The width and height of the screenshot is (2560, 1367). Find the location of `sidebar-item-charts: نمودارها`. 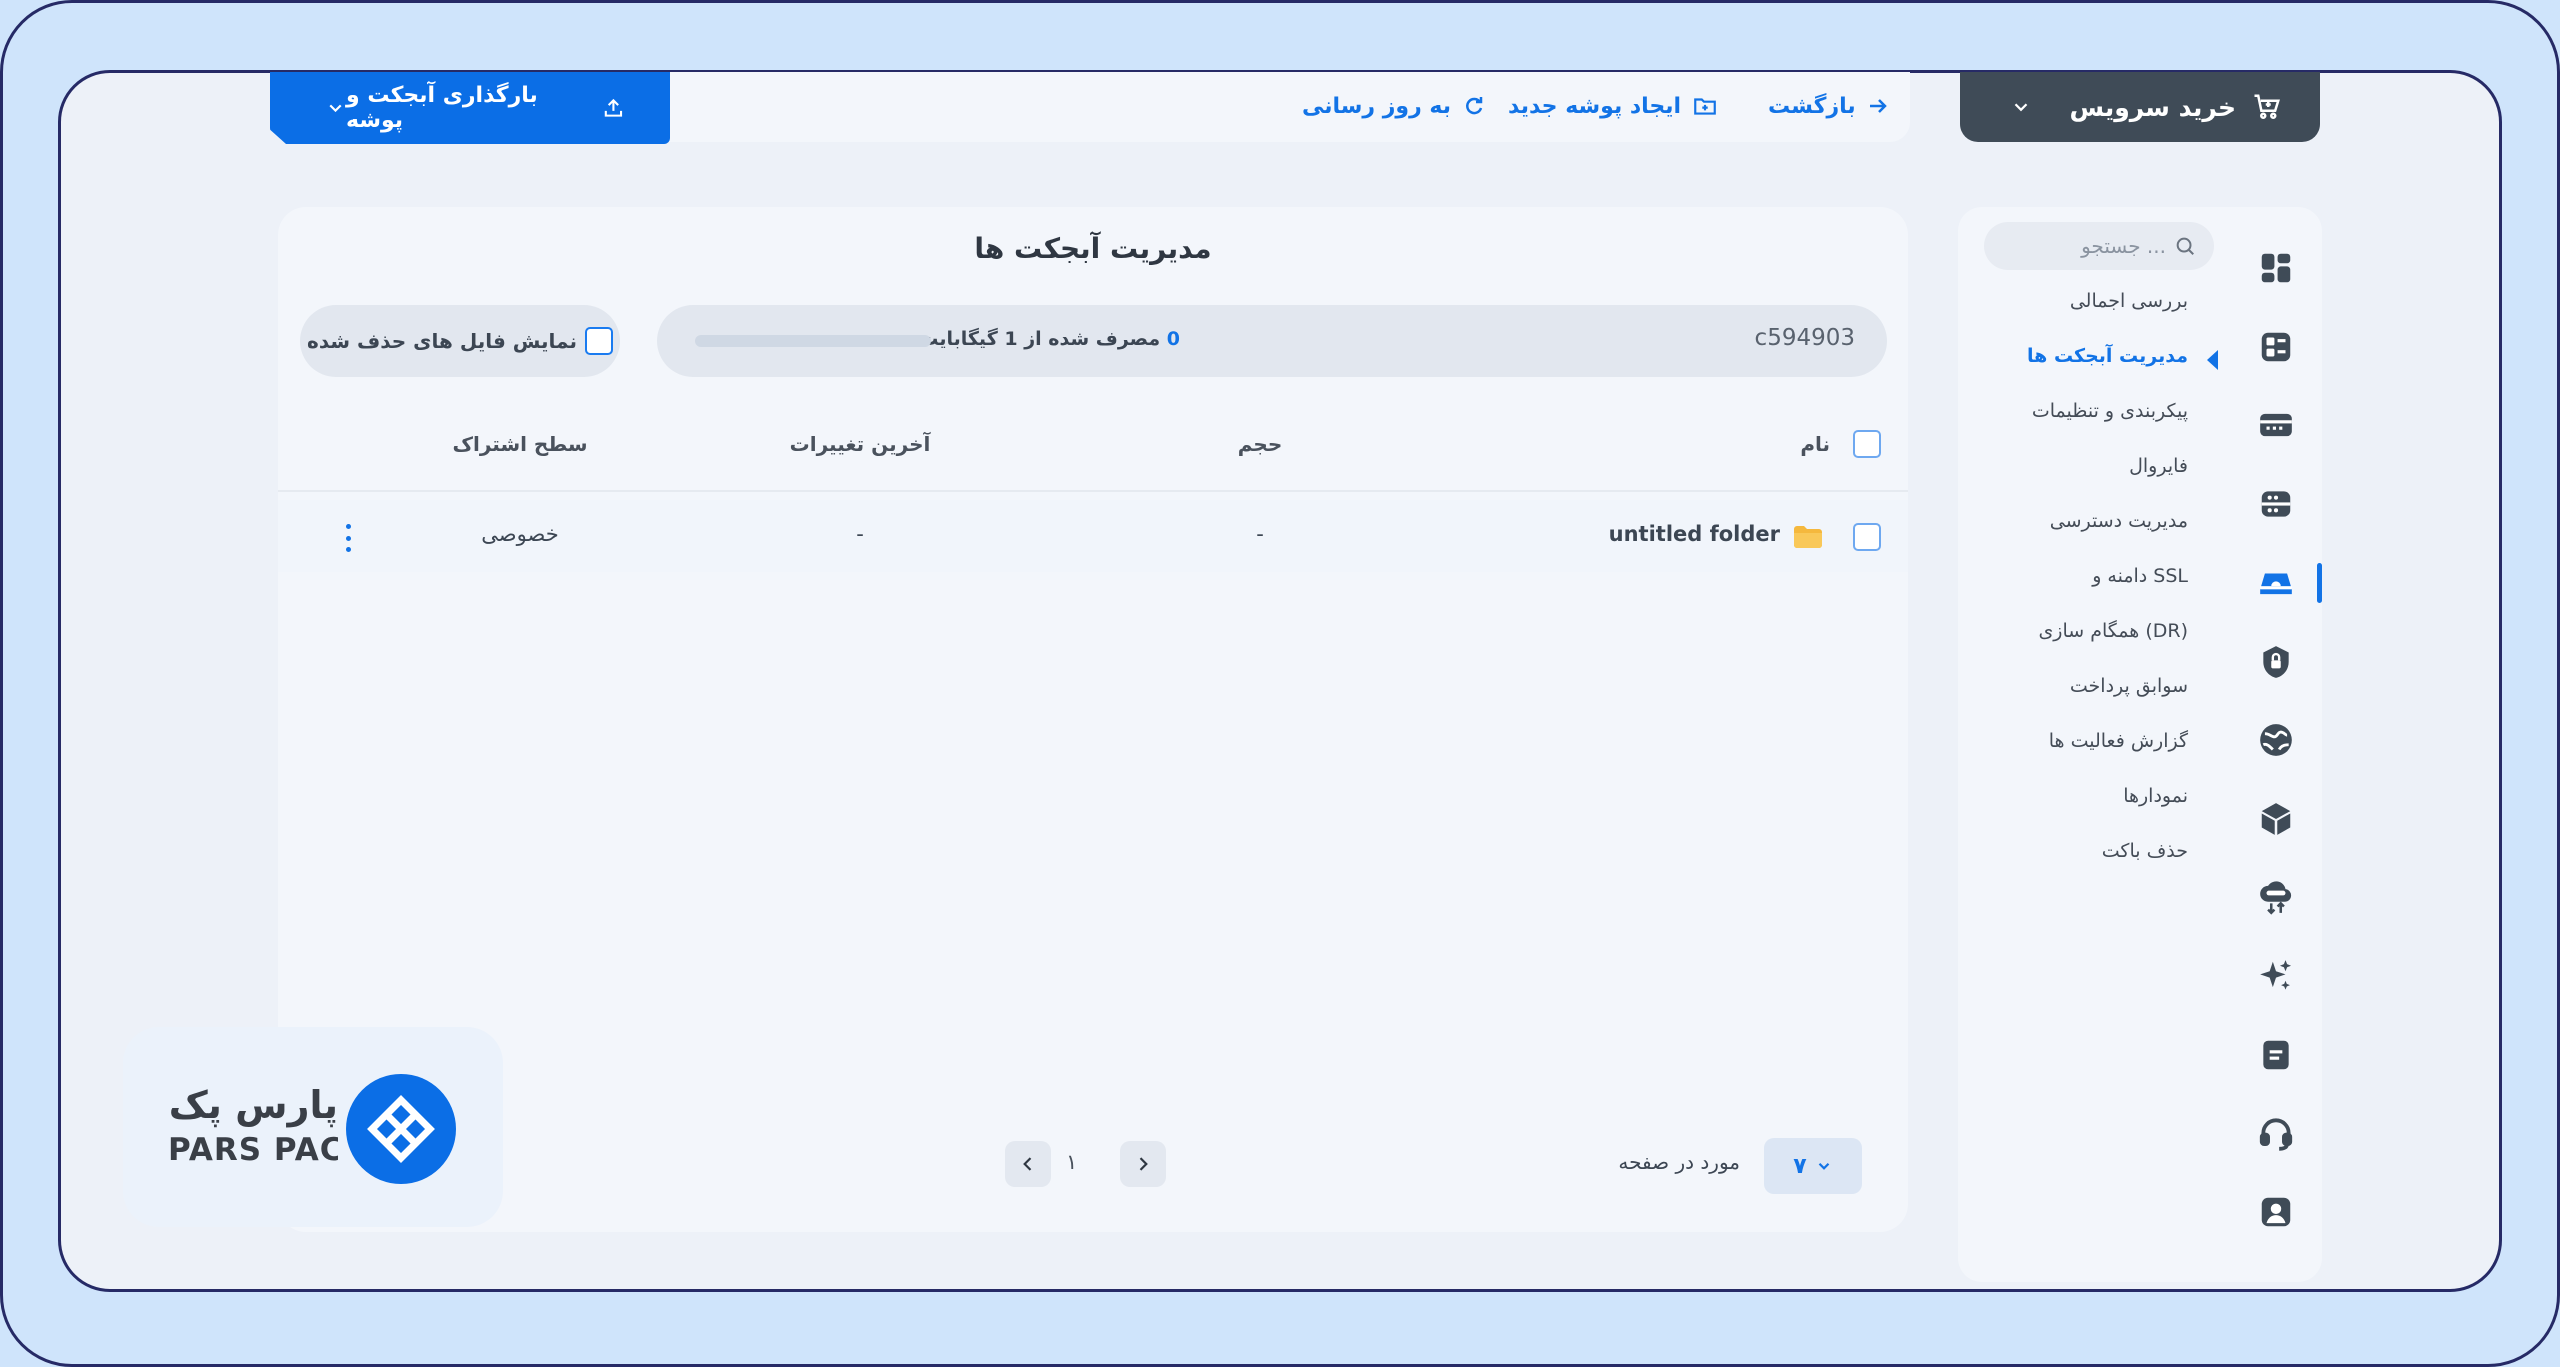

sidebar-item-charts: نمودارها is located at coordinates (2155, 796).